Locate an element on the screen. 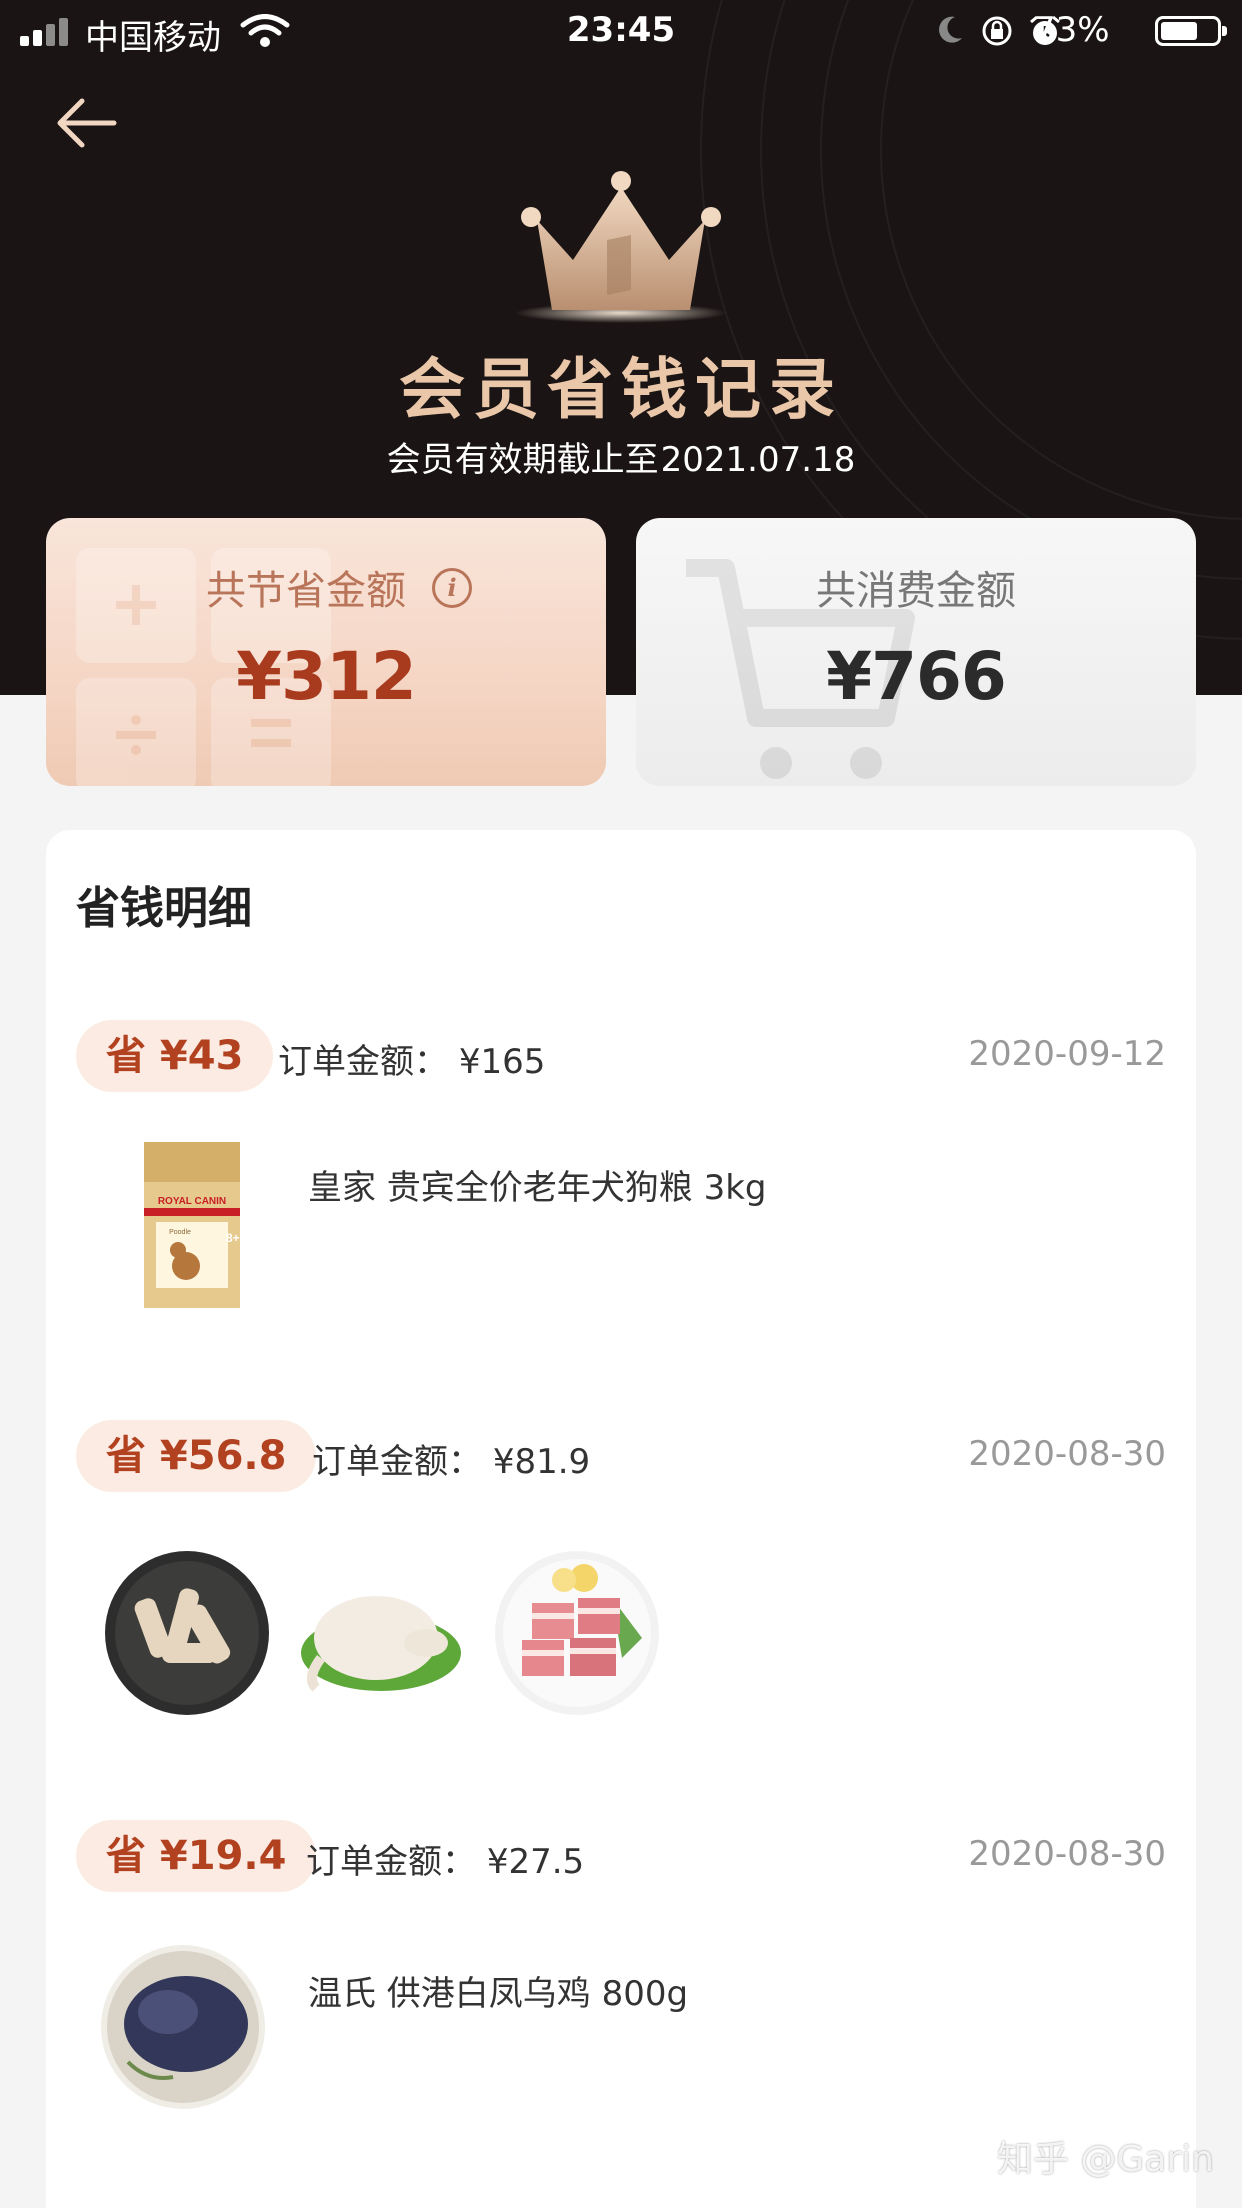 The width and height of the screenshot is (1242, 2208). validity-label: 会员有效期截止至 is located at coordinates (522, 460).